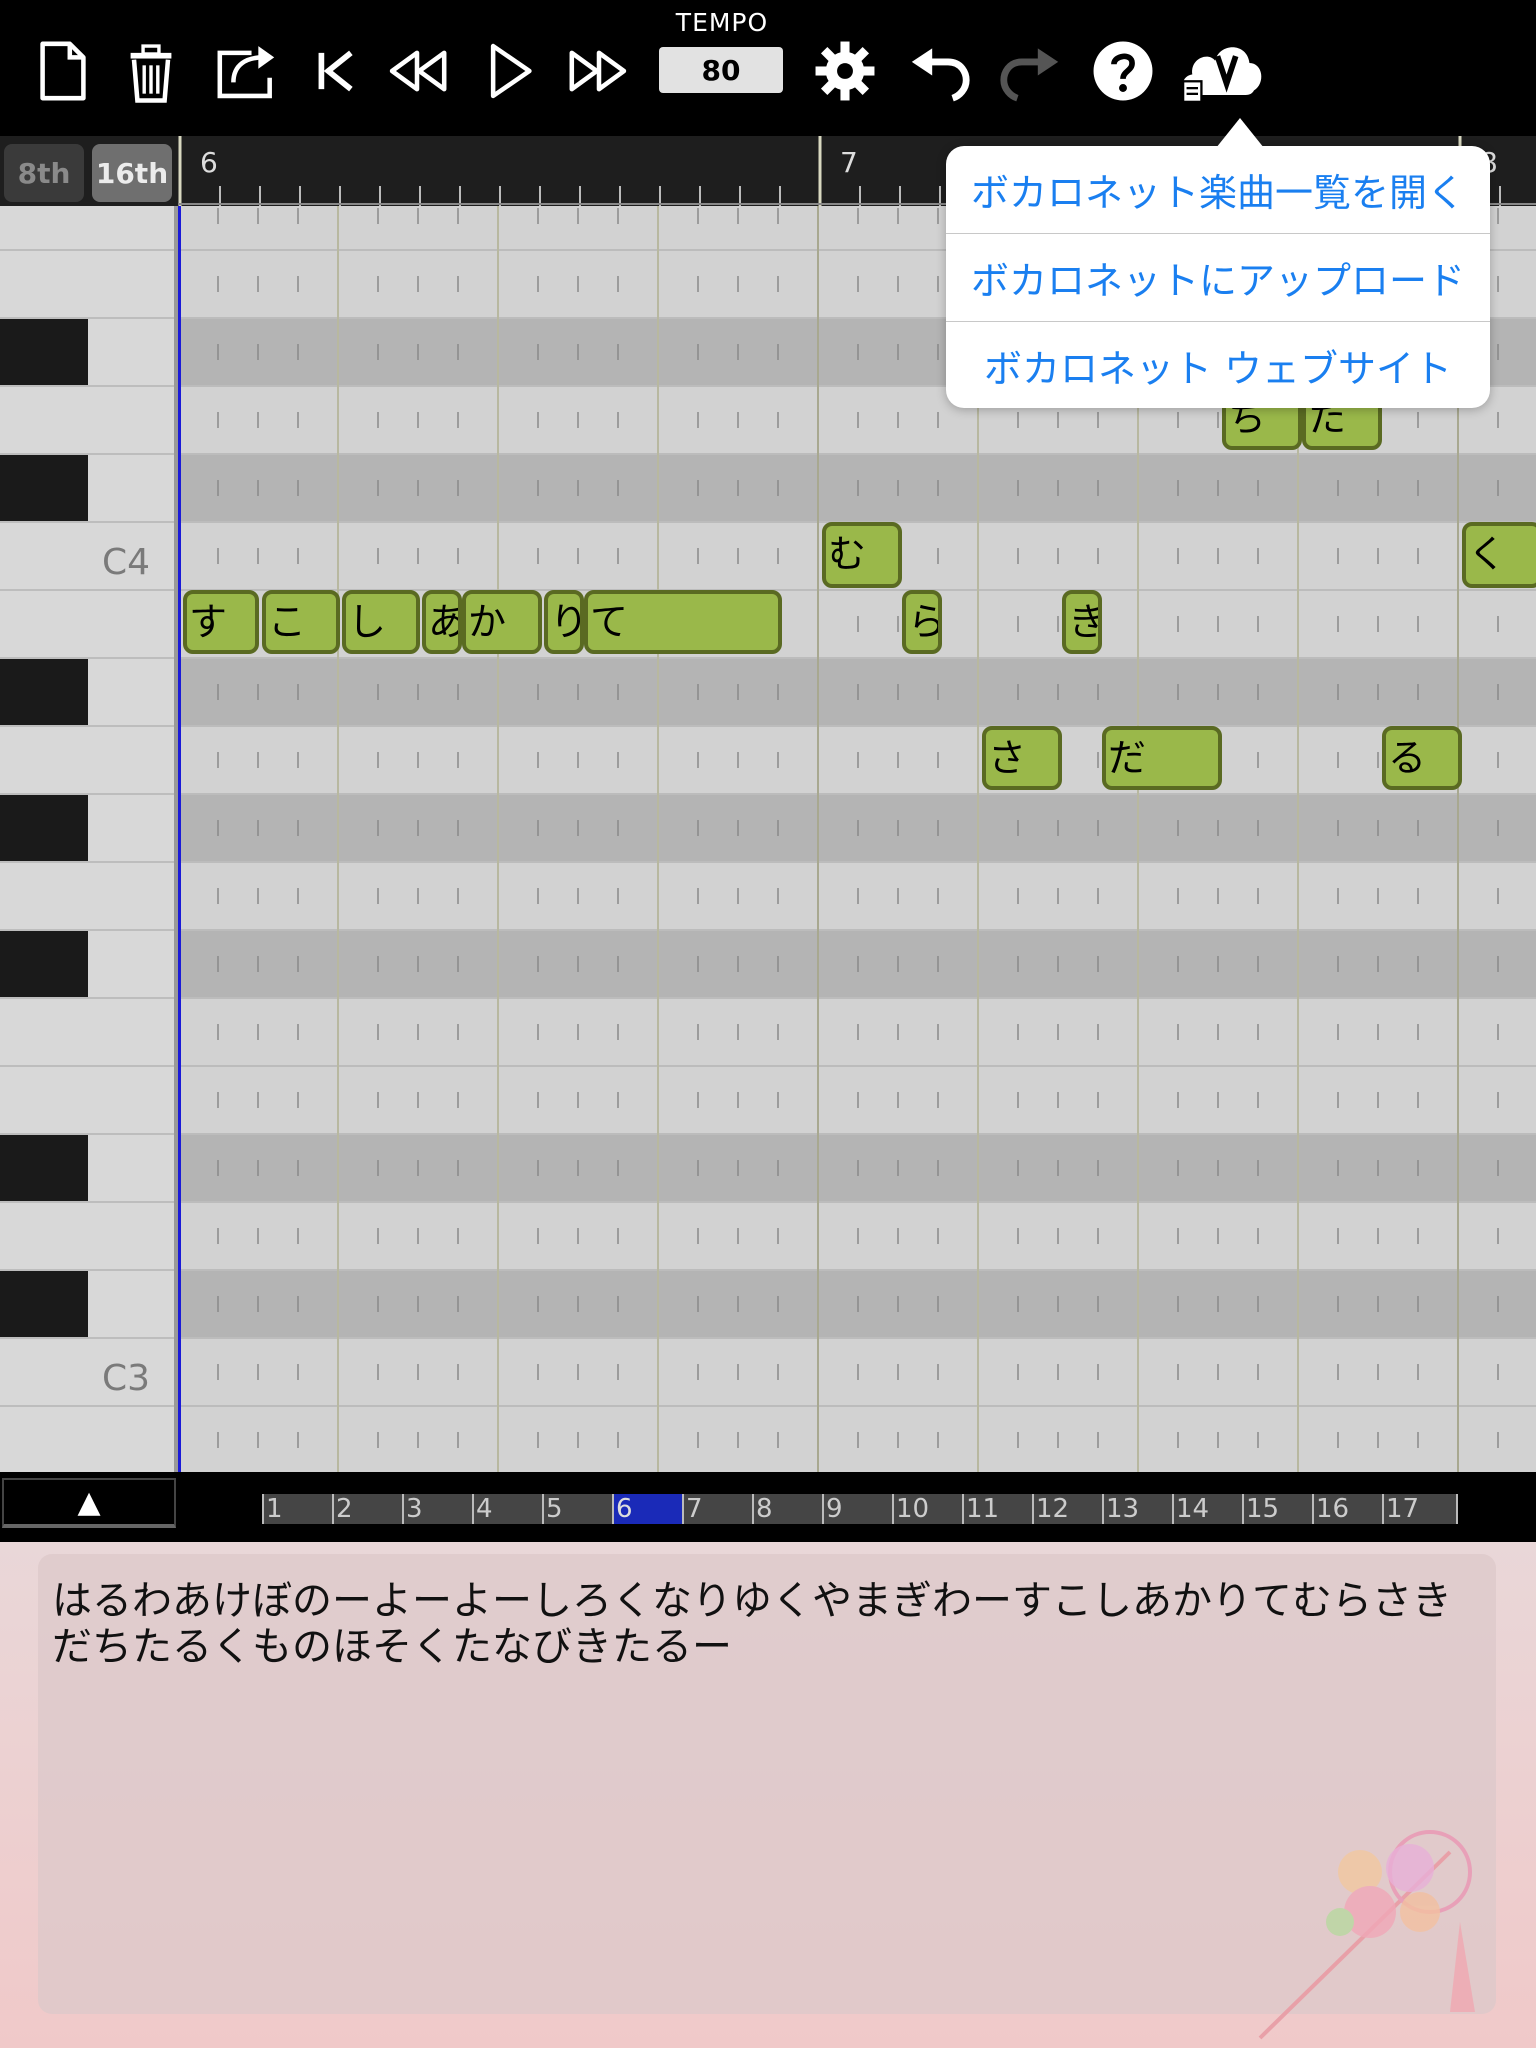  I want to click on measure-label-6: 6, so click(209, 162).